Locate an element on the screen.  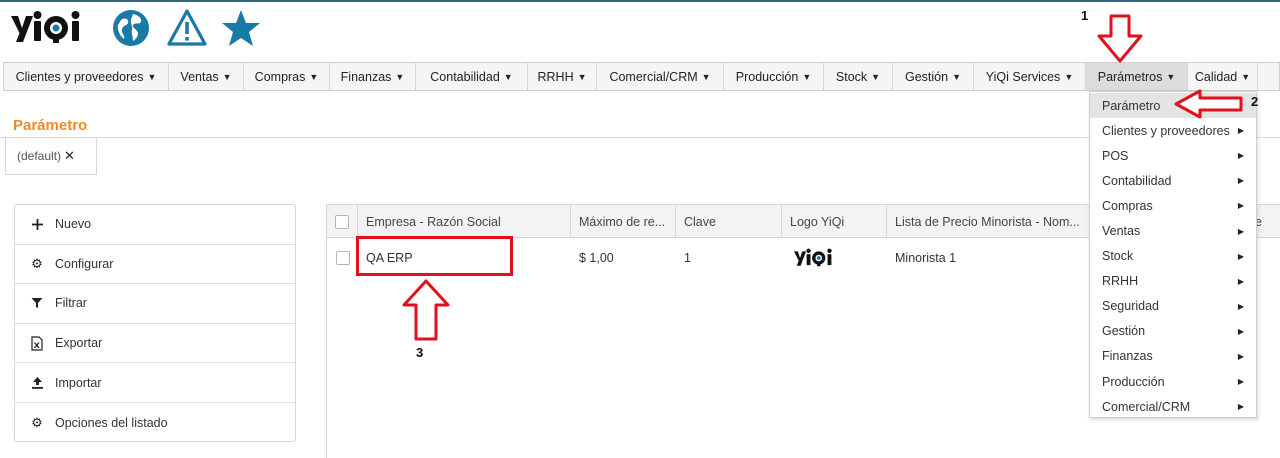
step-2-label: 2 is located at coordinates (1255, 101).